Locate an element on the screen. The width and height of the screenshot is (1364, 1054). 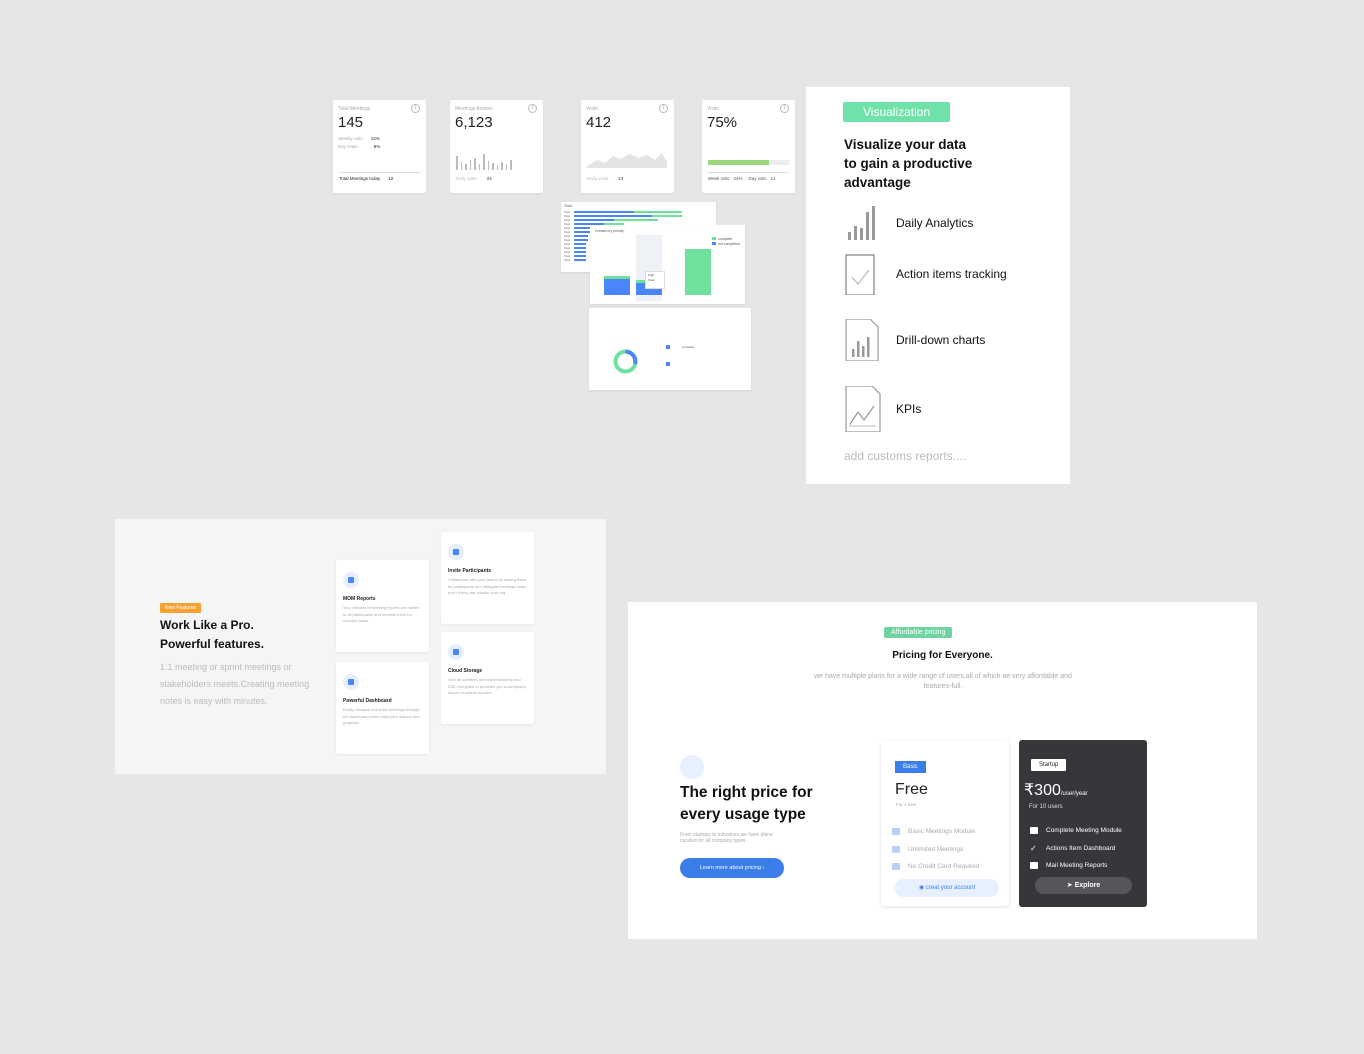
plan-feature: No Credit Card Required is located at coordinates (936, 867).